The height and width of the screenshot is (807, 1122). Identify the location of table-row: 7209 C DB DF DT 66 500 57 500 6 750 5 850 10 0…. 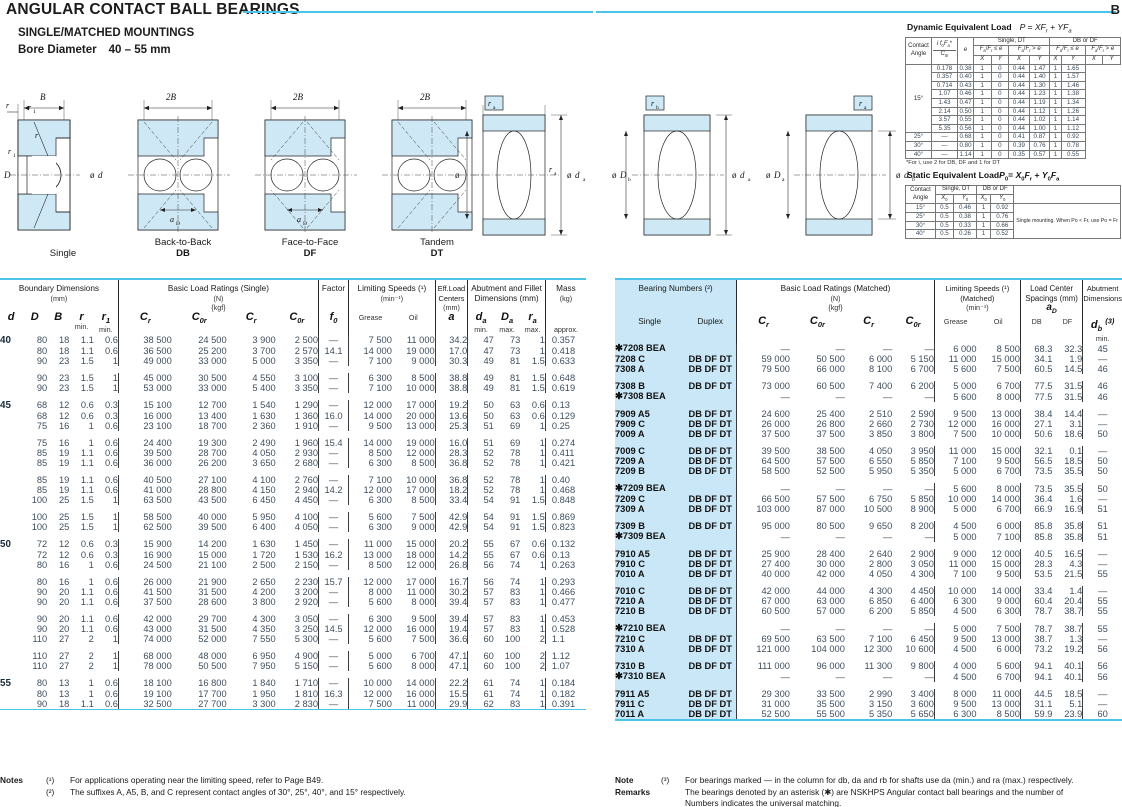
(868, 499).